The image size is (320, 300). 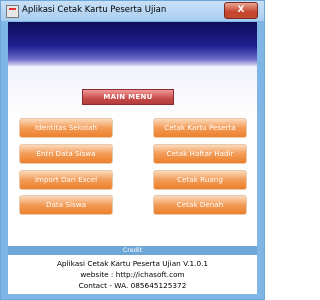 I want to click on credit-website: website : http://ichasoft.com, so click(x=132, y=274).